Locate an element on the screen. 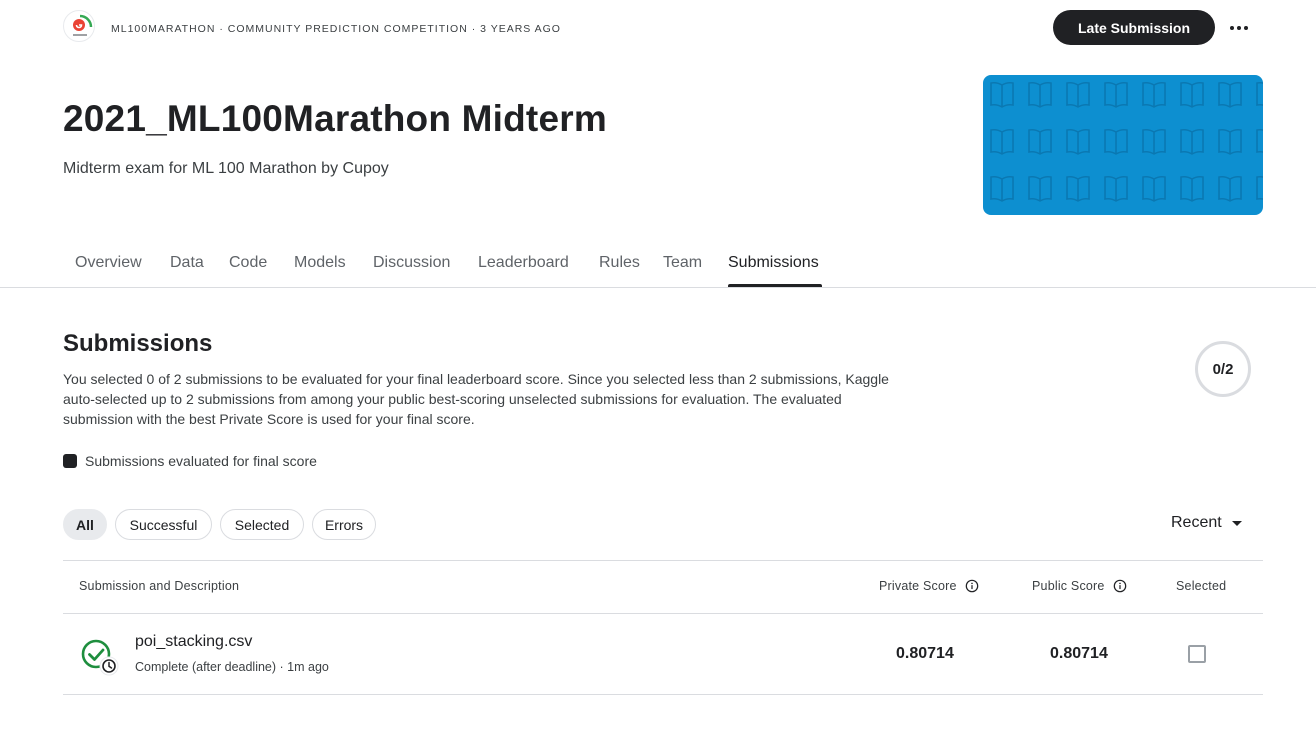  submission-file-name: poi_stacking.csv is located at coordinates (193, 642).